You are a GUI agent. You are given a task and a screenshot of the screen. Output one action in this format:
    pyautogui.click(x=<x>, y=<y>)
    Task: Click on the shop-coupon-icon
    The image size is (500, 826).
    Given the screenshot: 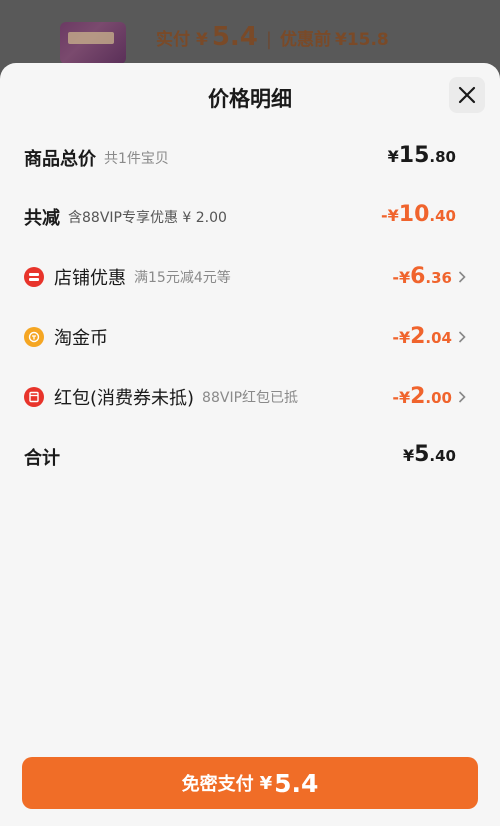 What is the action you would take?
    pyautogui.click(x=34, y=277)
    